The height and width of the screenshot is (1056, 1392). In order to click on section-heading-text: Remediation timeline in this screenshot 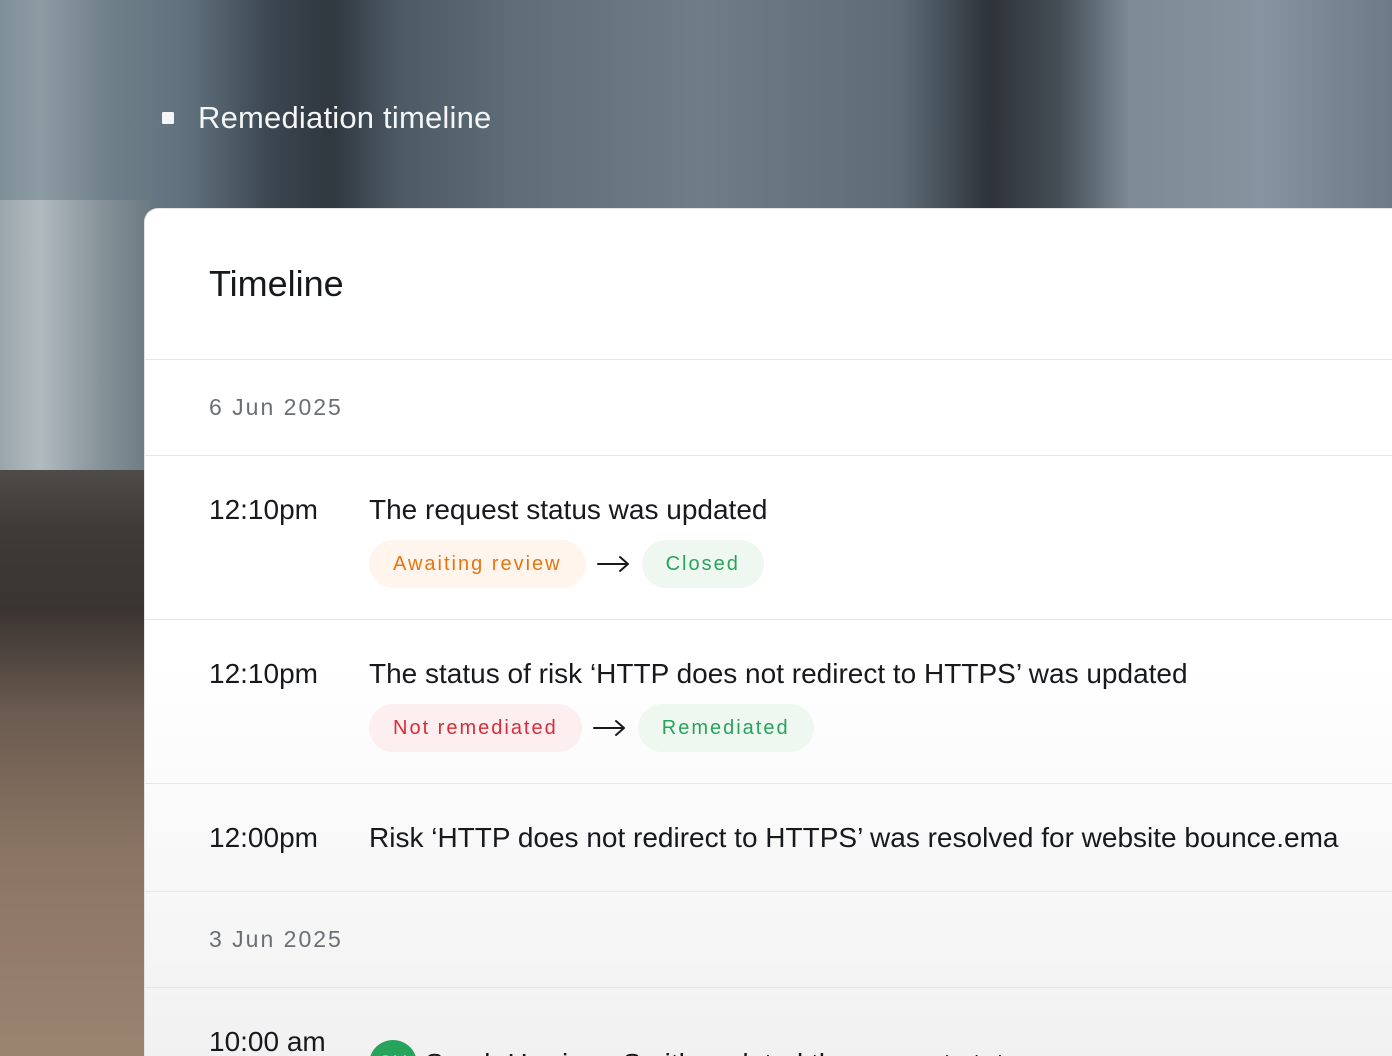, I will do `click(345, 117)`.